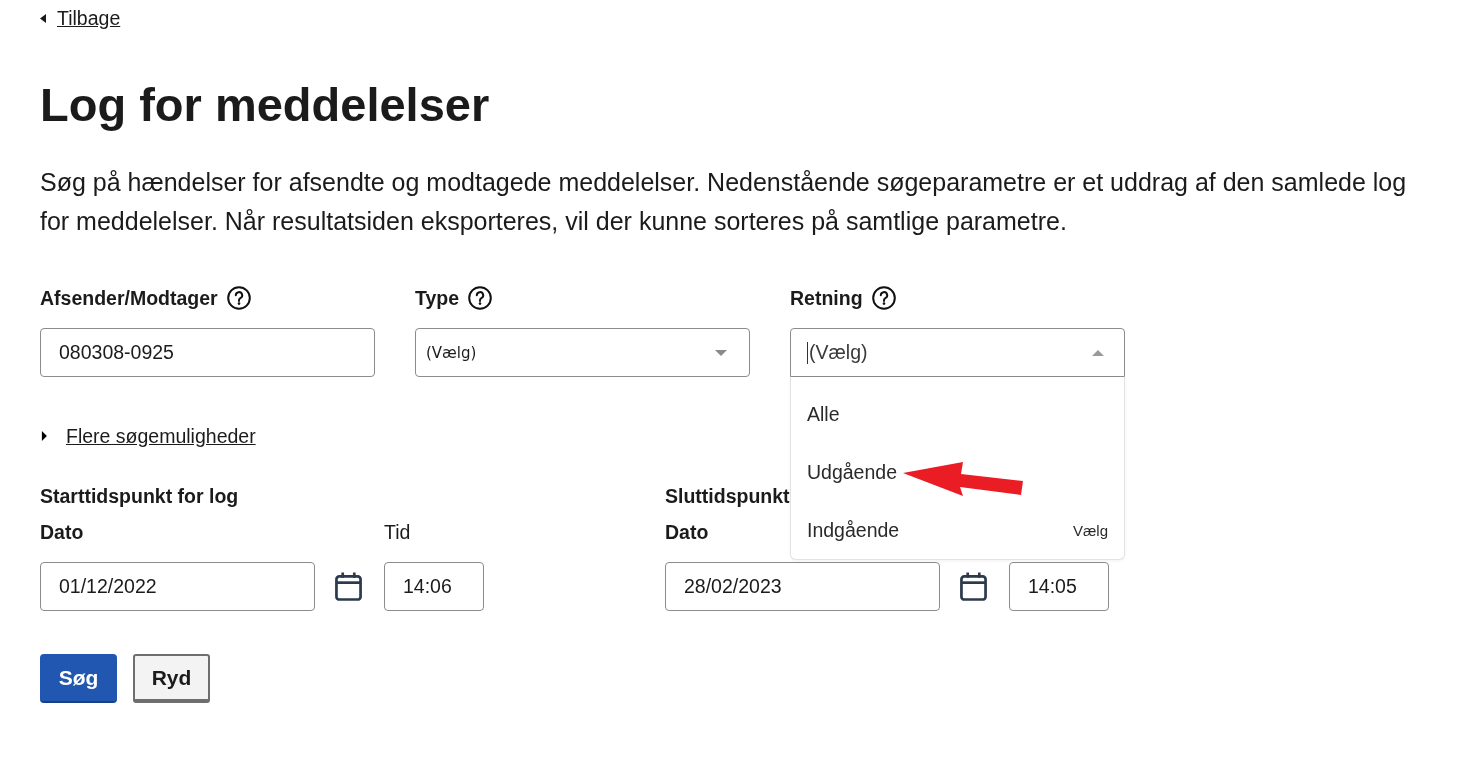 This screenshot has height=761, width=1480. What do you see at coordinates (139, 496) in the screenshot?
I see `section-label: Starttidspunkt for log` at bounding box center [139, 496].